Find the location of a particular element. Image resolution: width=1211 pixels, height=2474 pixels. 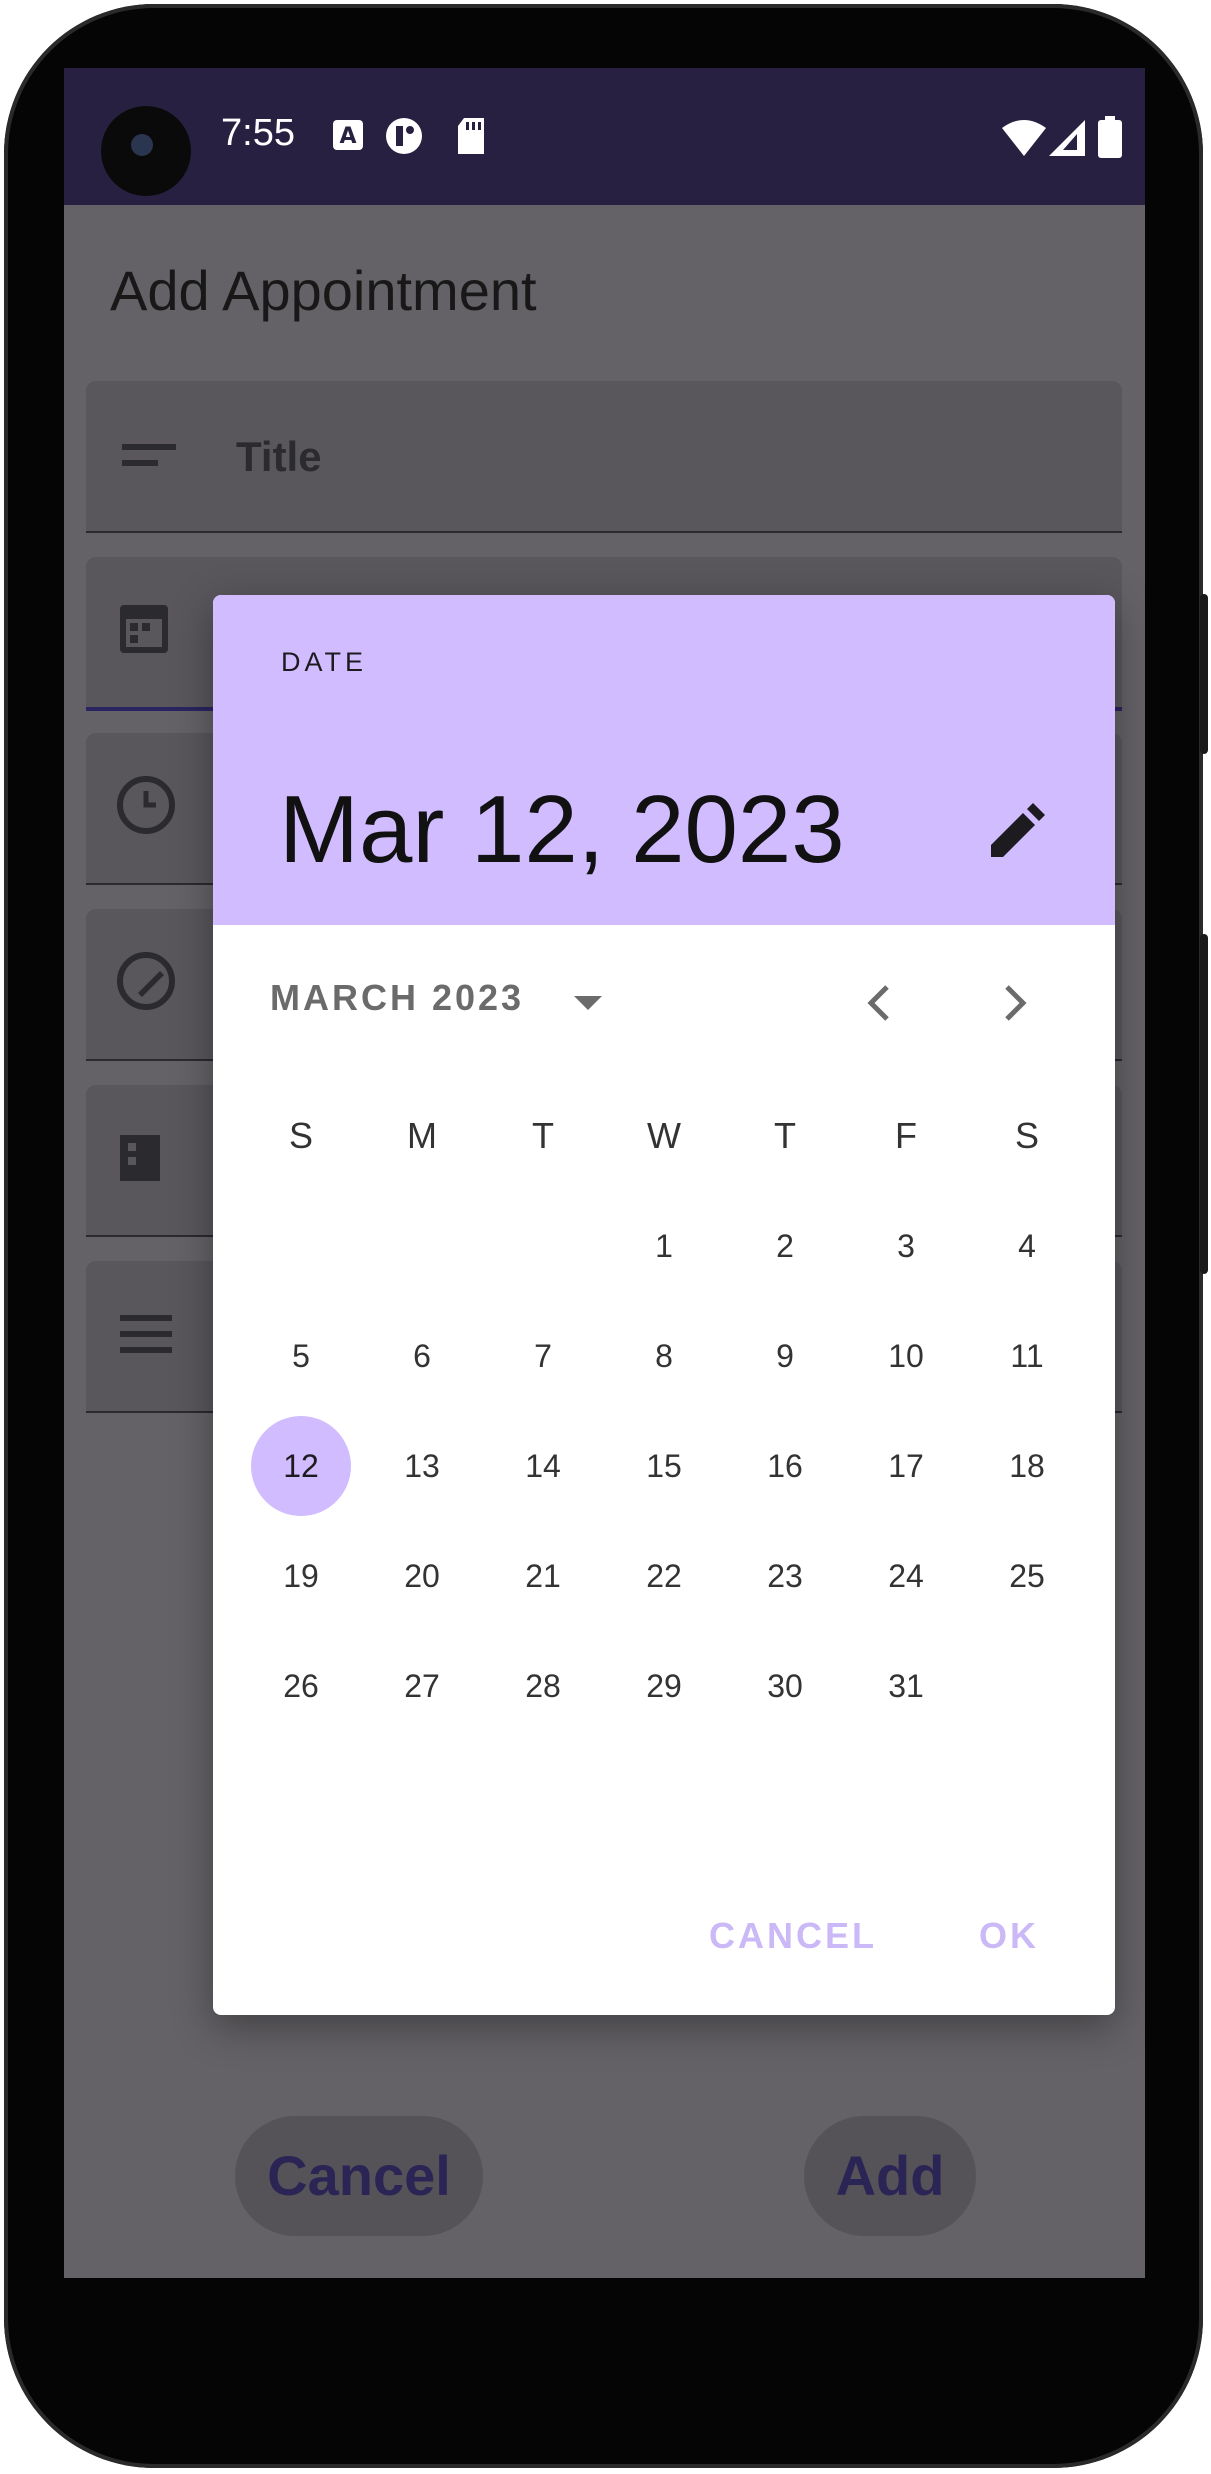

calendar-day: 21 is located at coordinates (543, 1576).